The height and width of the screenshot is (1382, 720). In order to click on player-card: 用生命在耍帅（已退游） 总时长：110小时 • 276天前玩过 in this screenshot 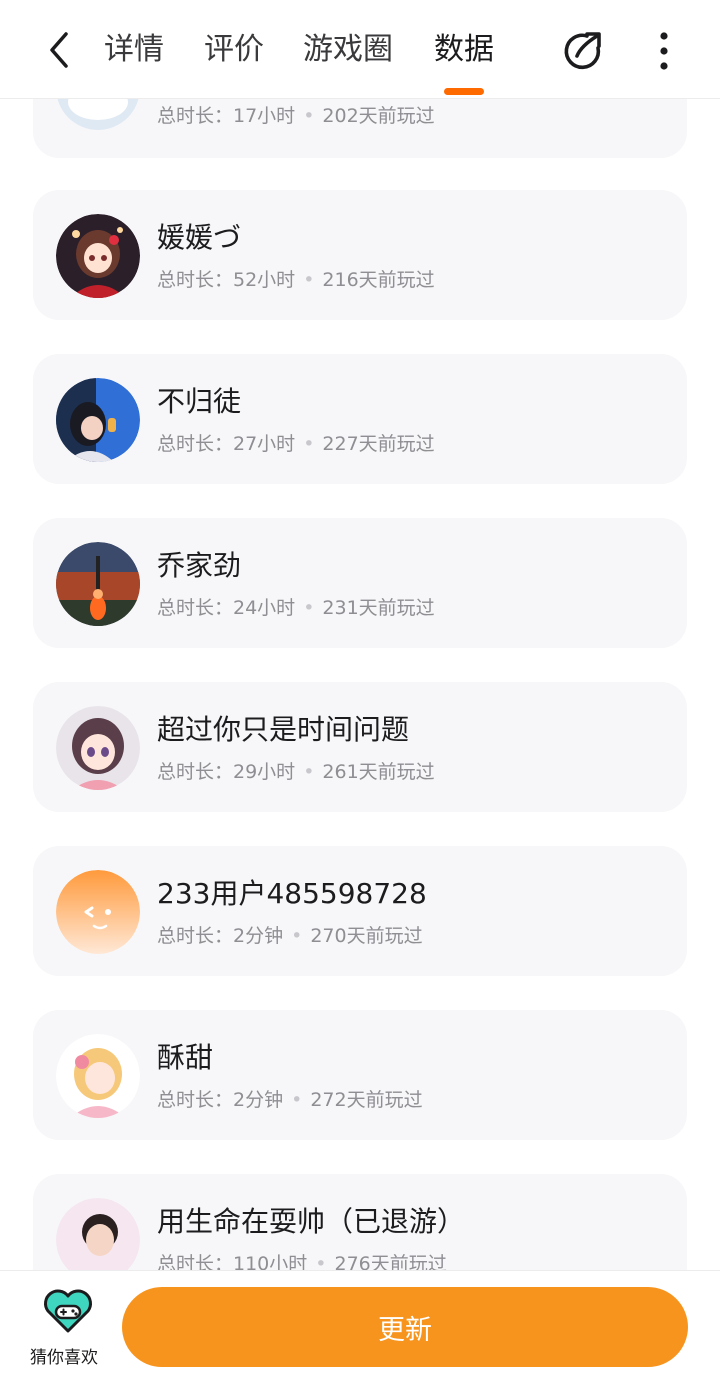, I will do `click(360, 1222)`.